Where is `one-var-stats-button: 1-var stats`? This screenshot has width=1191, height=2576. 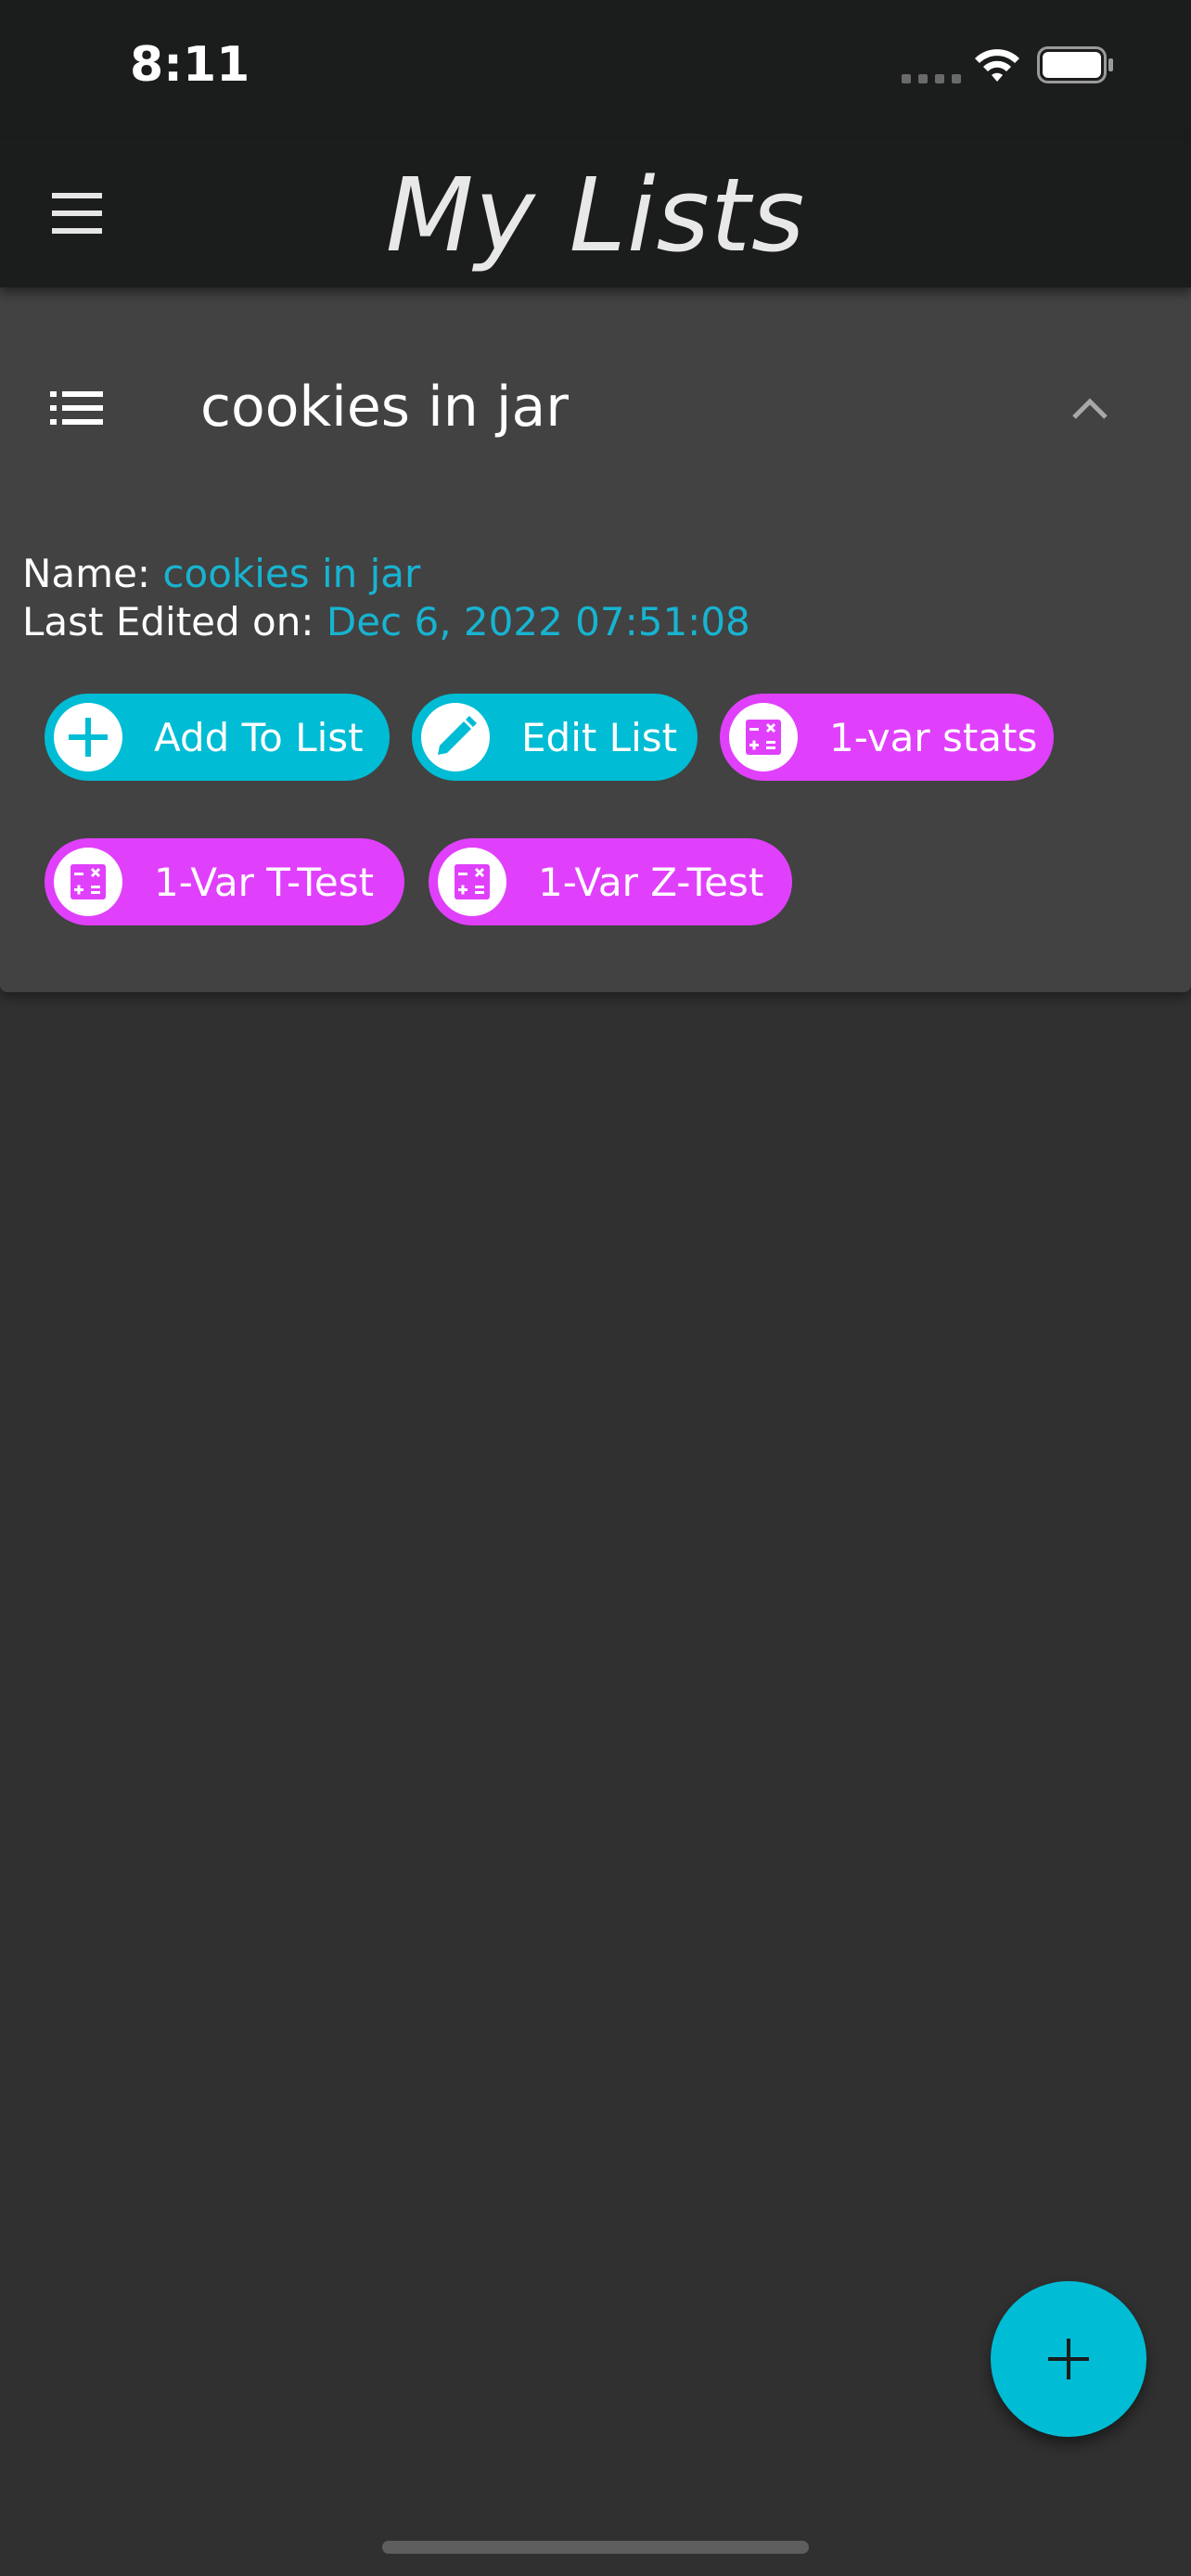
one-var-stats-button: 1-var stats is located at coordinates (887, 737).